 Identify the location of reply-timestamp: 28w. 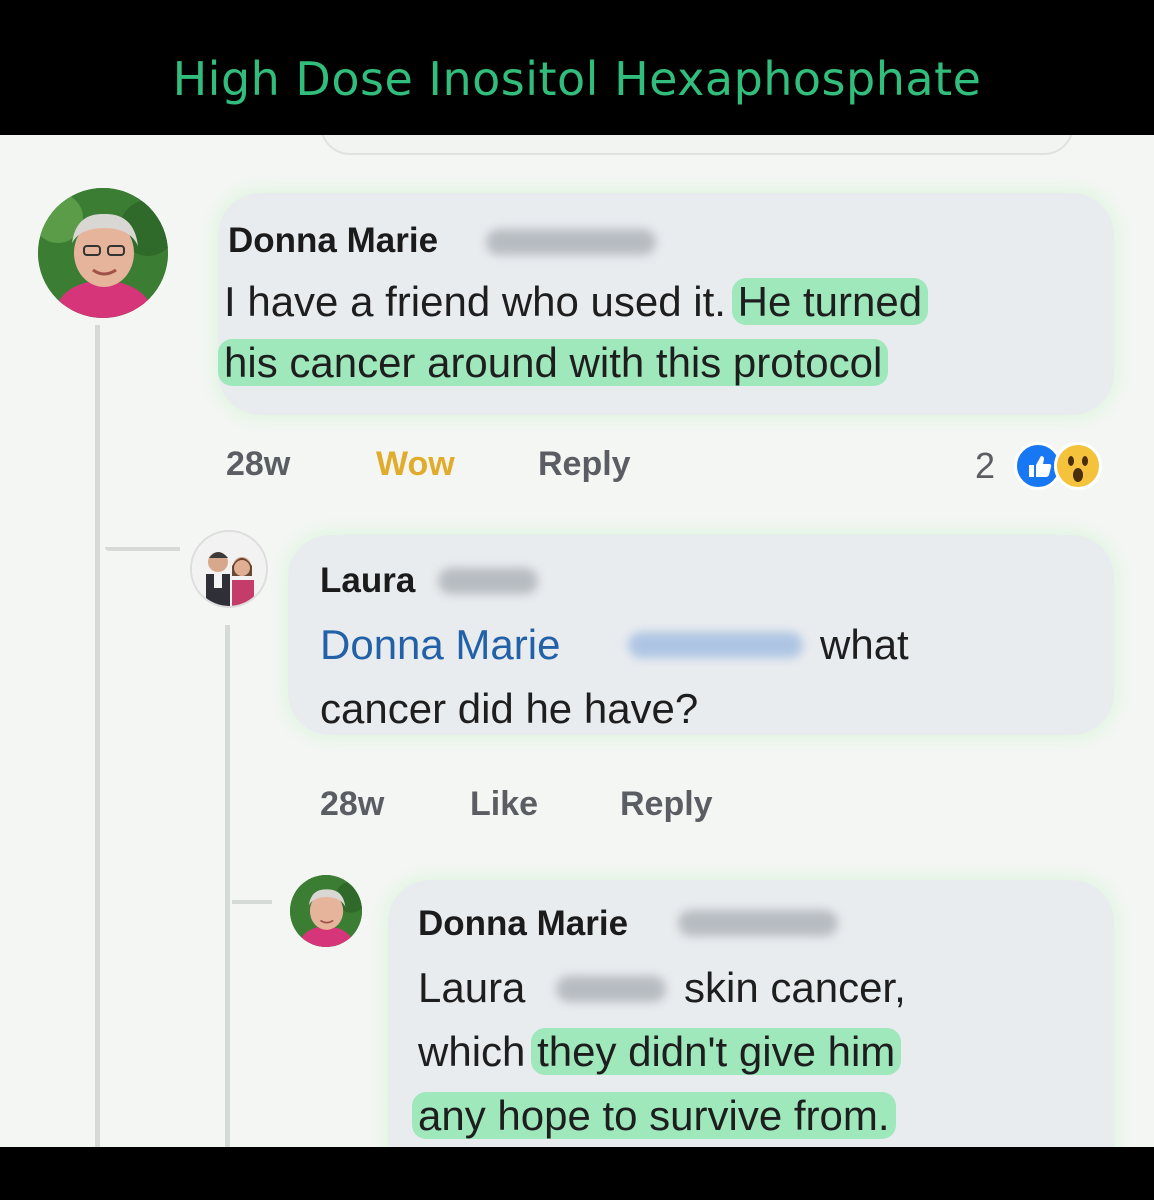
(352, 804).